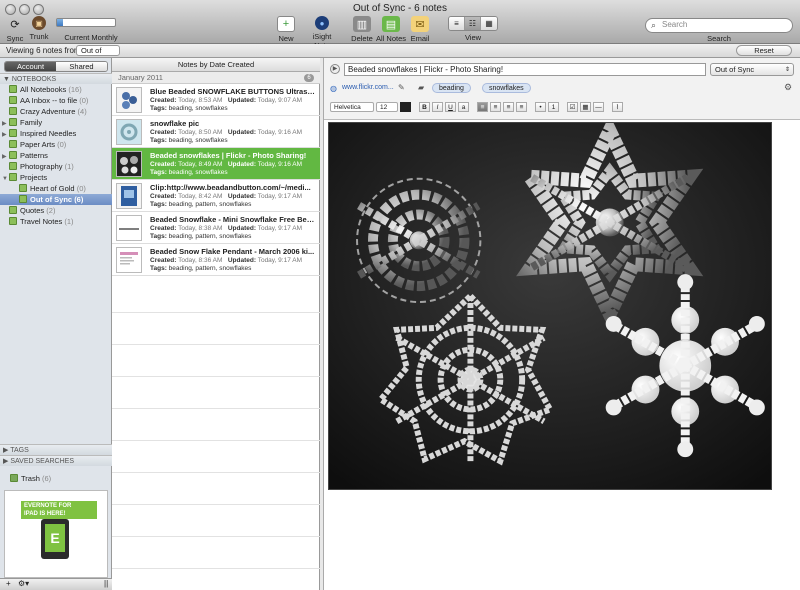  What do you see at coordinates (521, 106) in the screenshot?
I see `justify-icon: ≡` at bounding box center [521, 106].